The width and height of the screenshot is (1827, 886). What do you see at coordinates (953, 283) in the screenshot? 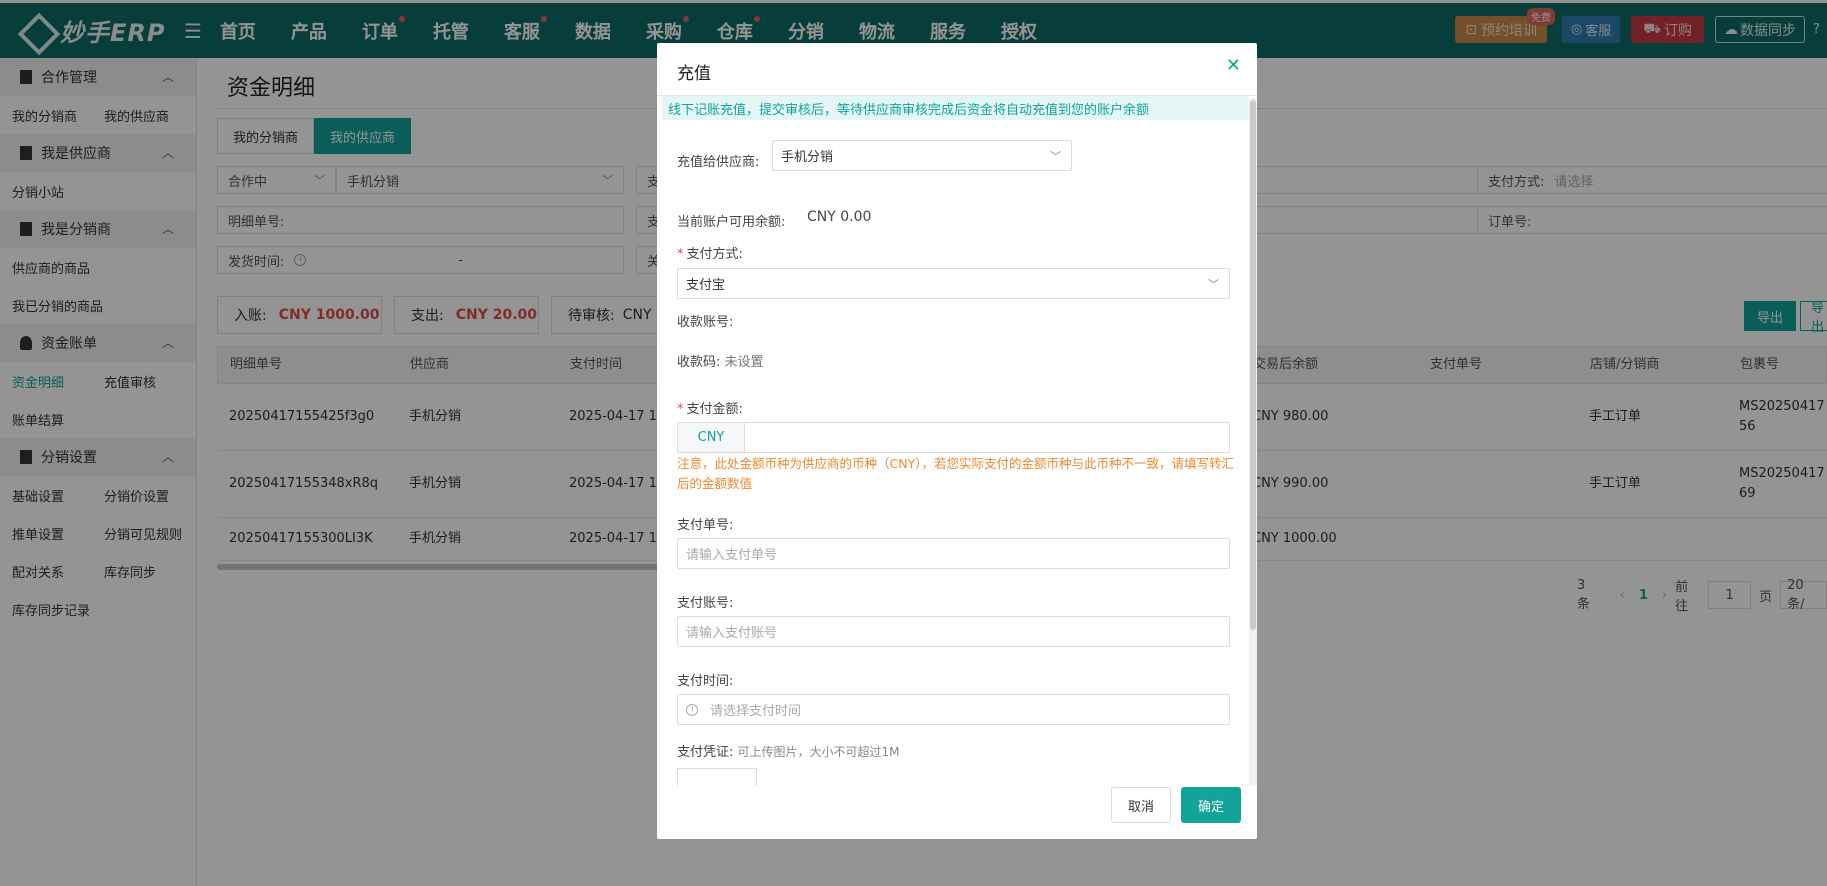
I see `pay-method-select: 支付宝 ﹀` at bounding box center [953, 283].